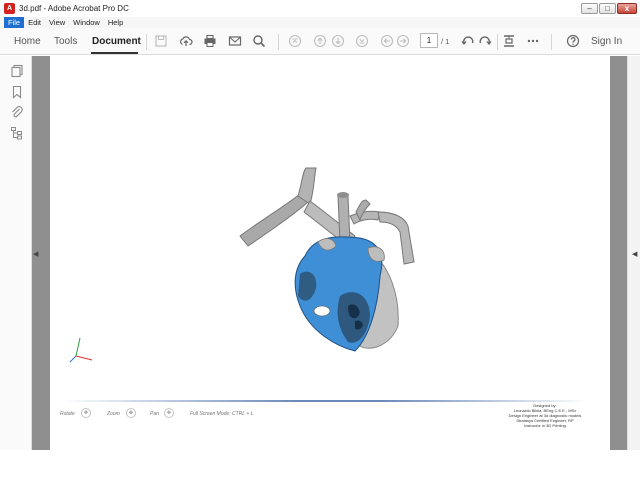  I want to click on rotate-clockwise-icon, so click(485, 41).